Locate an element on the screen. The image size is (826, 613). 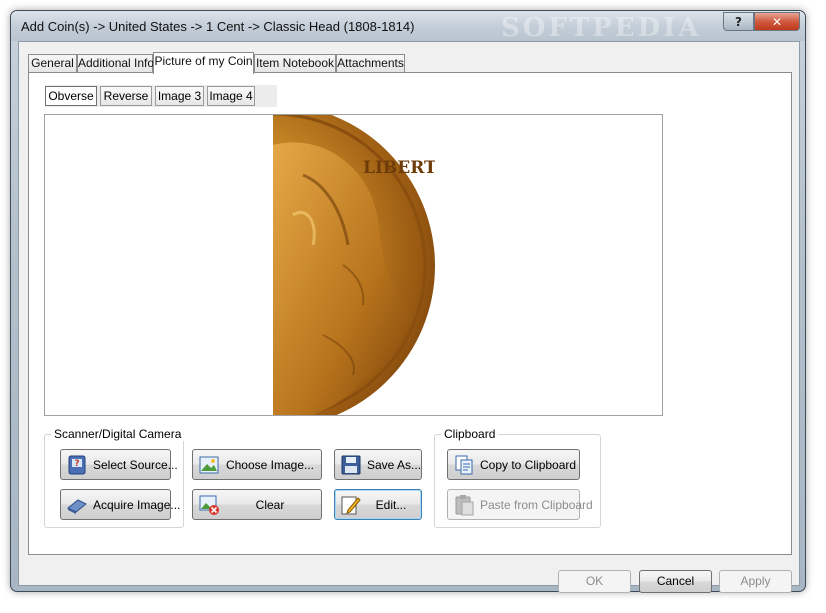
copy-to-clipboard-label: Copy to Clipboard is located at coordinates (528, 464).